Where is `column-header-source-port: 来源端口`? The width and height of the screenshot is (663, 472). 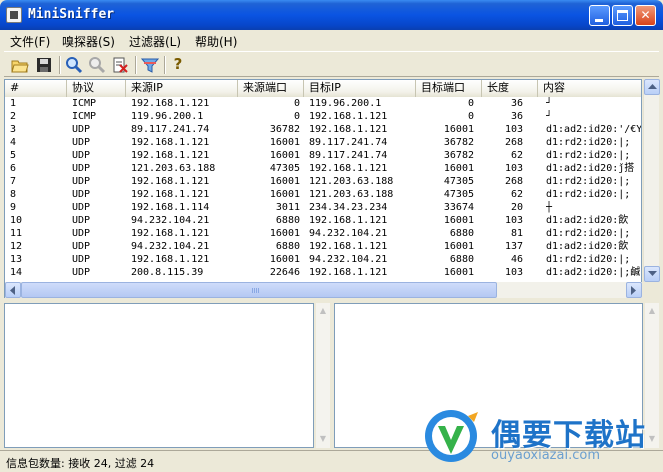 column-header-source-port: 来源端口 is located at coordinates (271, 88).